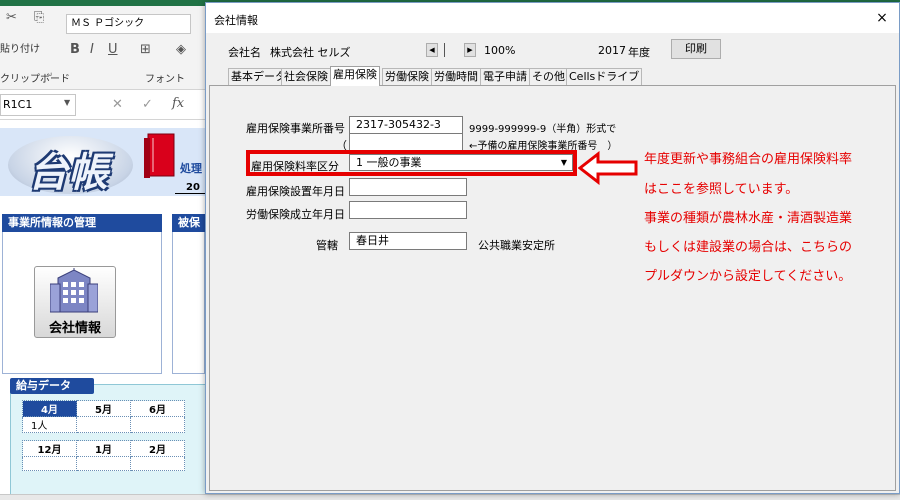 This screenshot has height=500, width=900. What do you see at coordinates (408, 241) in the screenshot?
I see `jurisdiction-input: 春日井` at bounding box center [408, 241].